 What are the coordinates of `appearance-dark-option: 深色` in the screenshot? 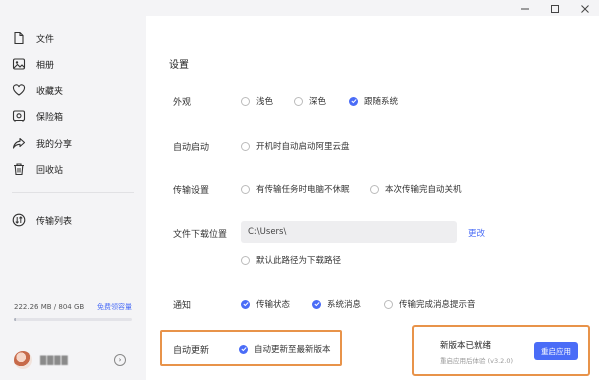 It's located at (310, 101).